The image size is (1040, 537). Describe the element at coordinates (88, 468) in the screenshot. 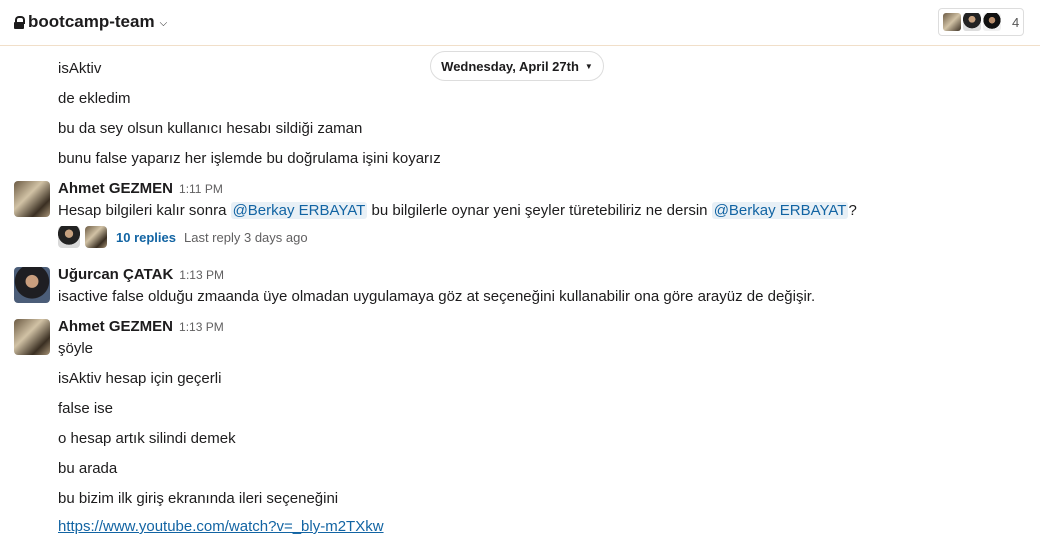

I see `message-text: bu arada` at that location.